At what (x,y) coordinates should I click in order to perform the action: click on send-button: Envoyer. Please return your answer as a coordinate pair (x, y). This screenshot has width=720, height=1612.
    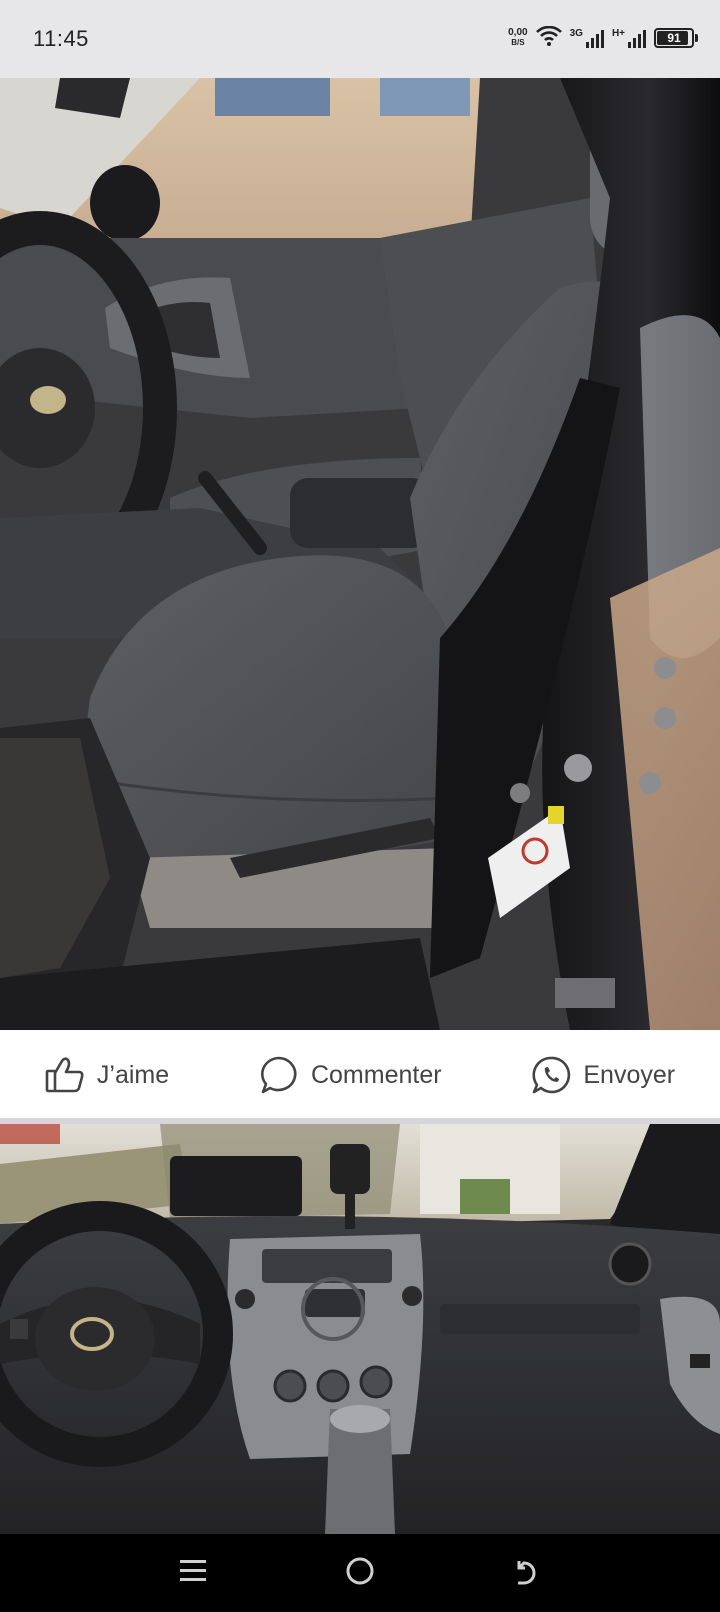
    Looking at the image, I should click on (603, 1075).